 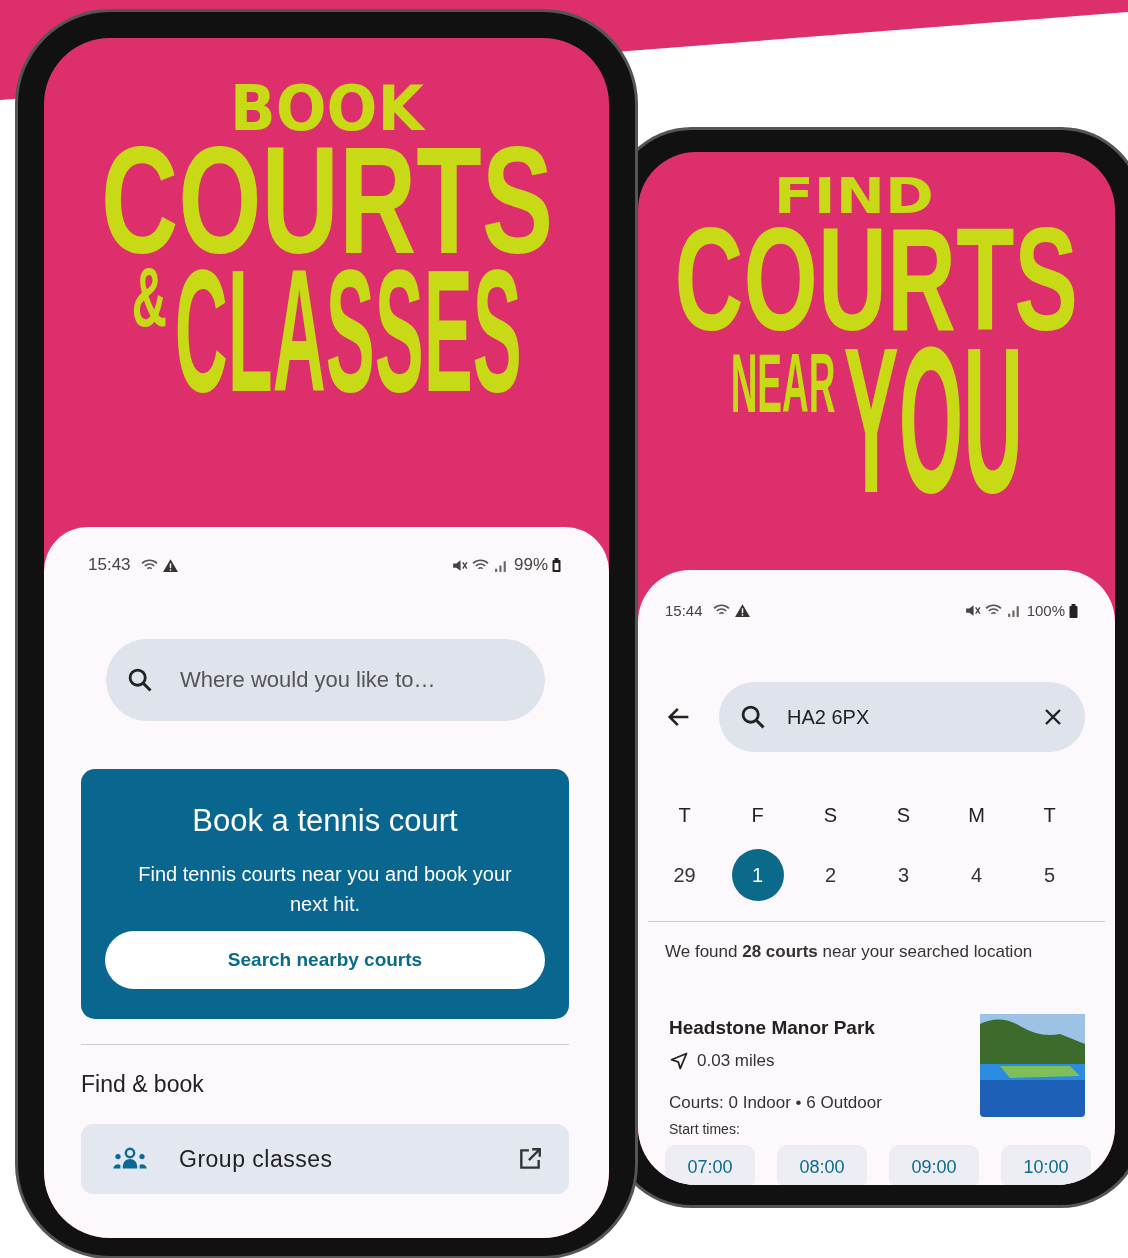 What do you see at coordinates (757, 815) in the screenshot?
I see `weekday-label: F` at bounding box center [757, 815].